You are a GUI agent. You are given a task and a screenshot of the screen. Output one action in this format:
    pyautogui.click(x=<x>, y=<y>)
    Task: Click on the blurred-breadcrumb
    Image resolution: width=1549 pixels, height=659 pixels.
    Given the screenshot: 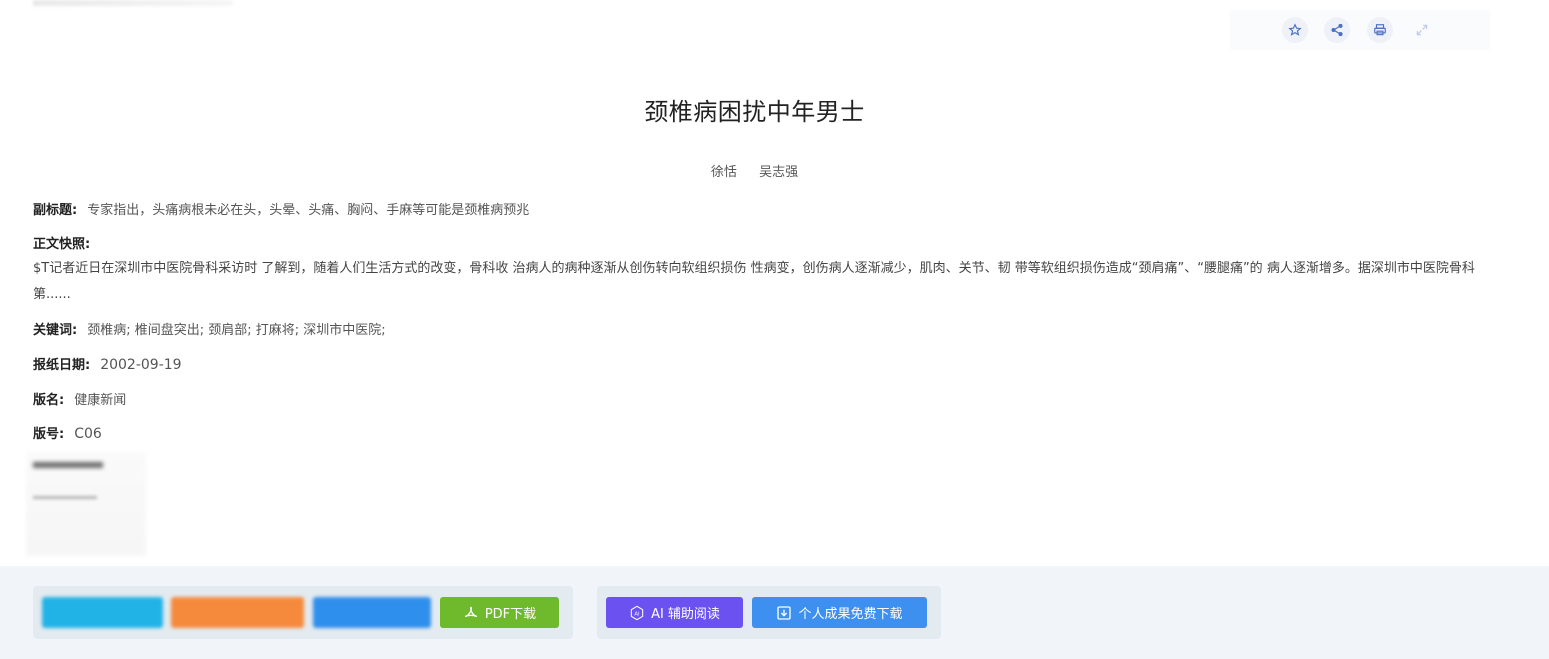 What is the action you would take?
    pyautogui.click(x=133, y=3)
    